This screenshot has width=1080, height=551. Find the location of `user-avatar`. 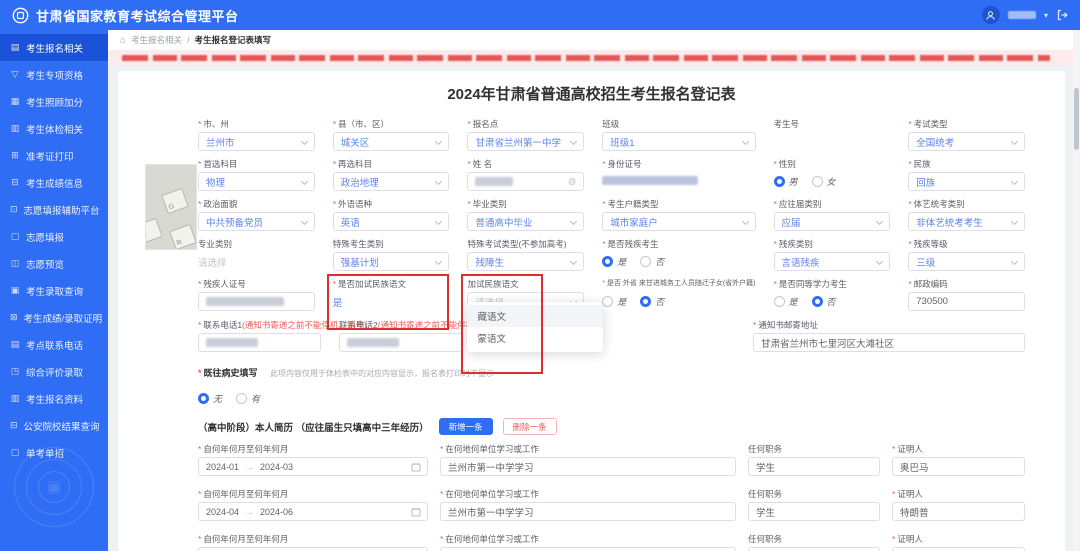

user-avatar is located at coordinates (990, 15).